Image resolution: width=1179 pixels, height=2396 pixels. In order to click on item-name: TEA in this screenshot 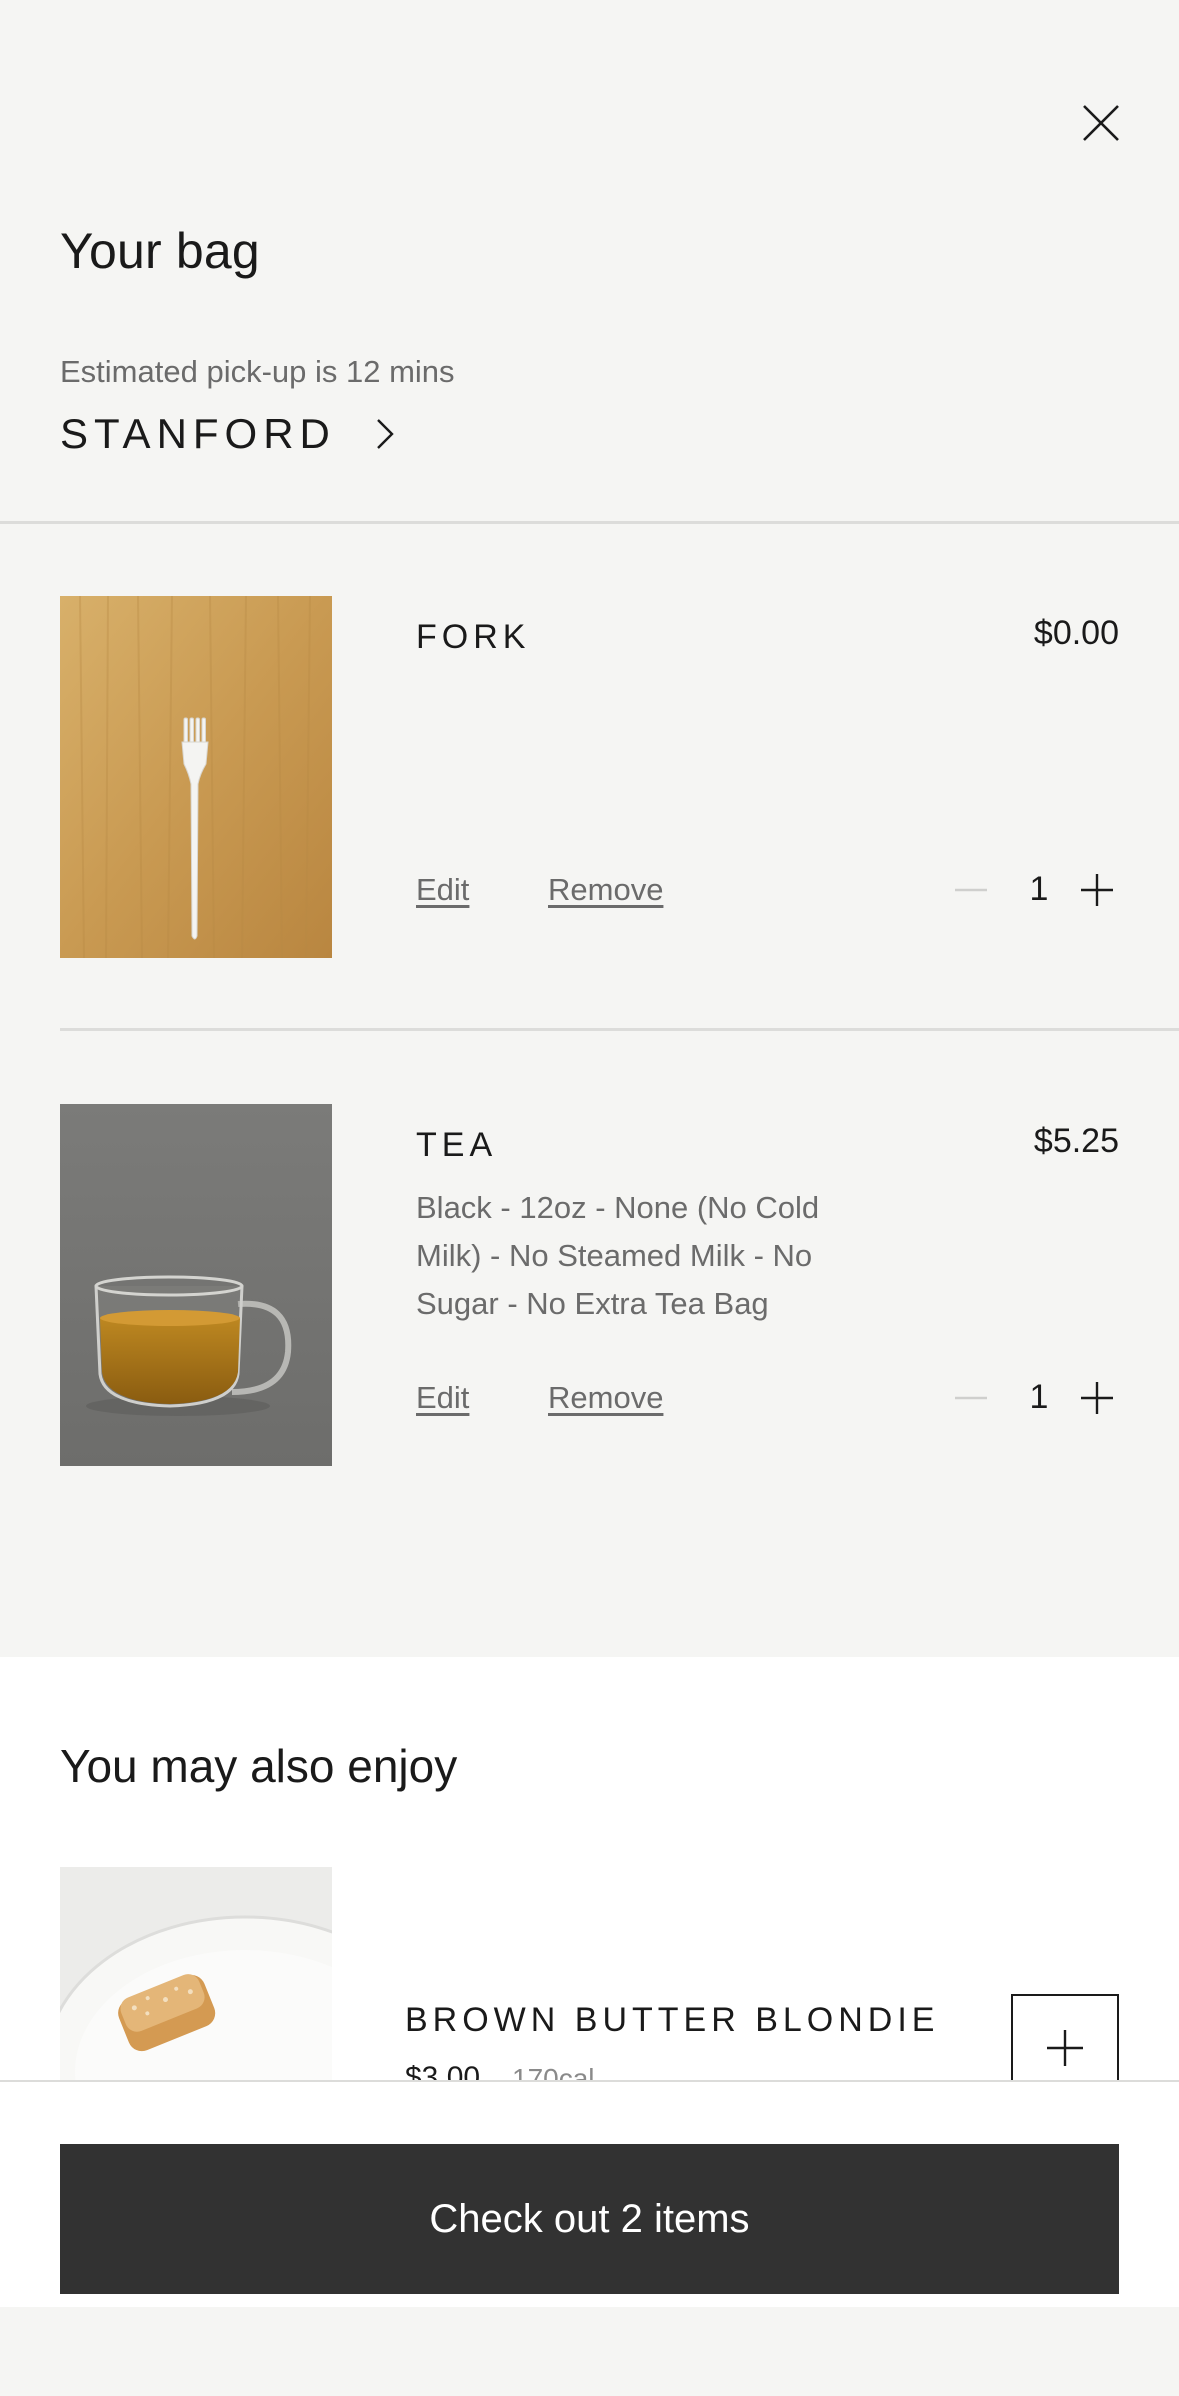, I will do `click(457, 1145)`.